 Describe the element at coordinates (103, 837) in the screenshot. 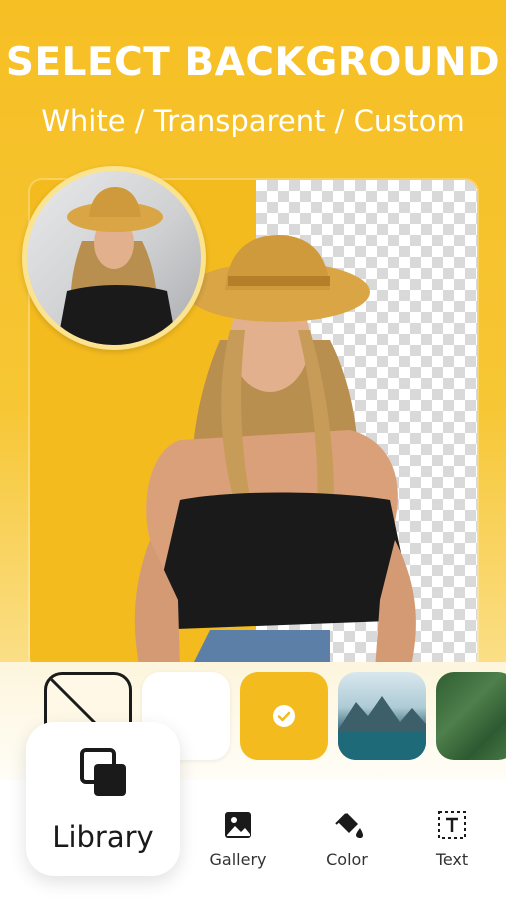

I see `library-label: Library` at that location.